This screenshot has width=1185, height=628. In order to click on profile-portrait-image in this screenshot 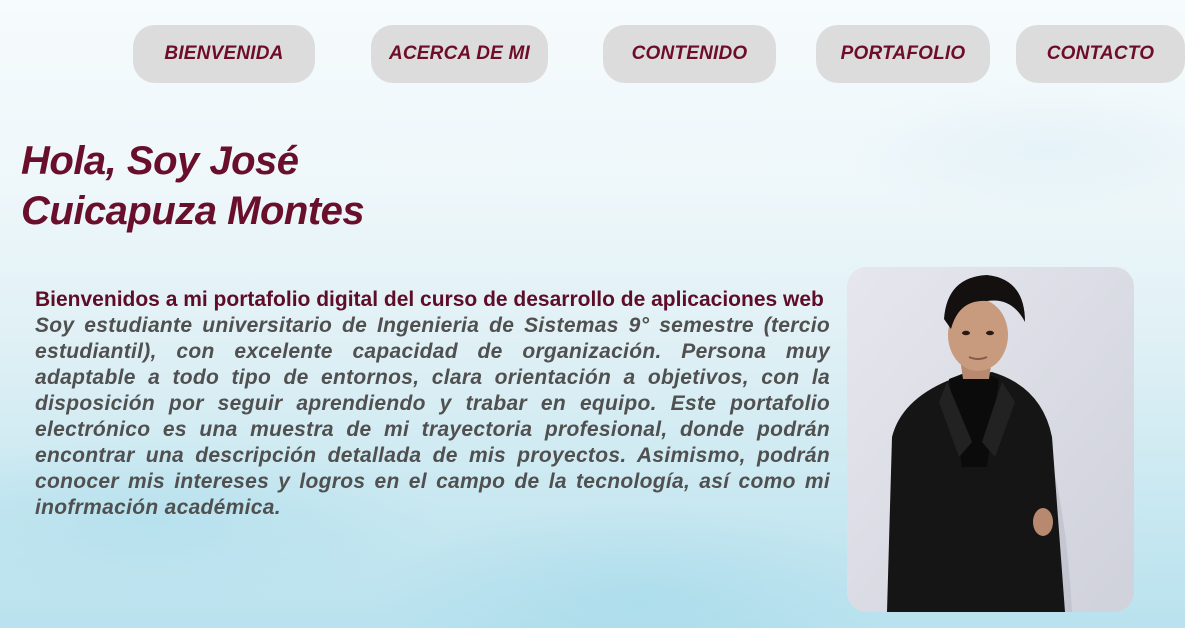, I will do `click(990, 439)`.